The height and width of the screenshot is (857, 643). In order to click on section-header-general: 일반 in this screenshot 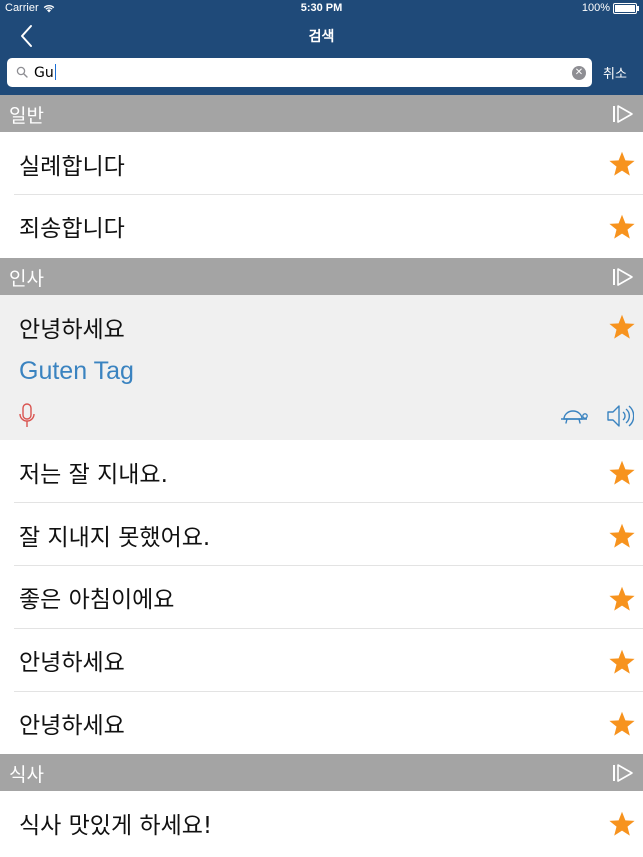, I will do `click(321, 113)`.